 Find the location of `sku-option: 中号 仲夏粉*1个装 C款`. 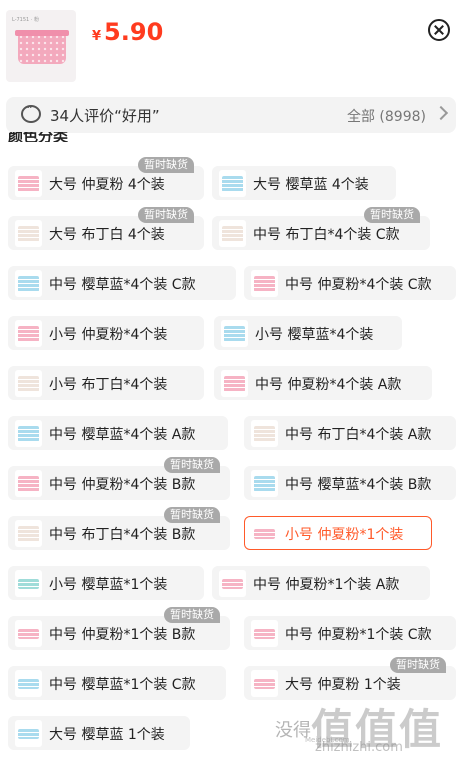

sku-option: 中号 仲夏粉*1个装 C款 is located at coordinates (350, 633).